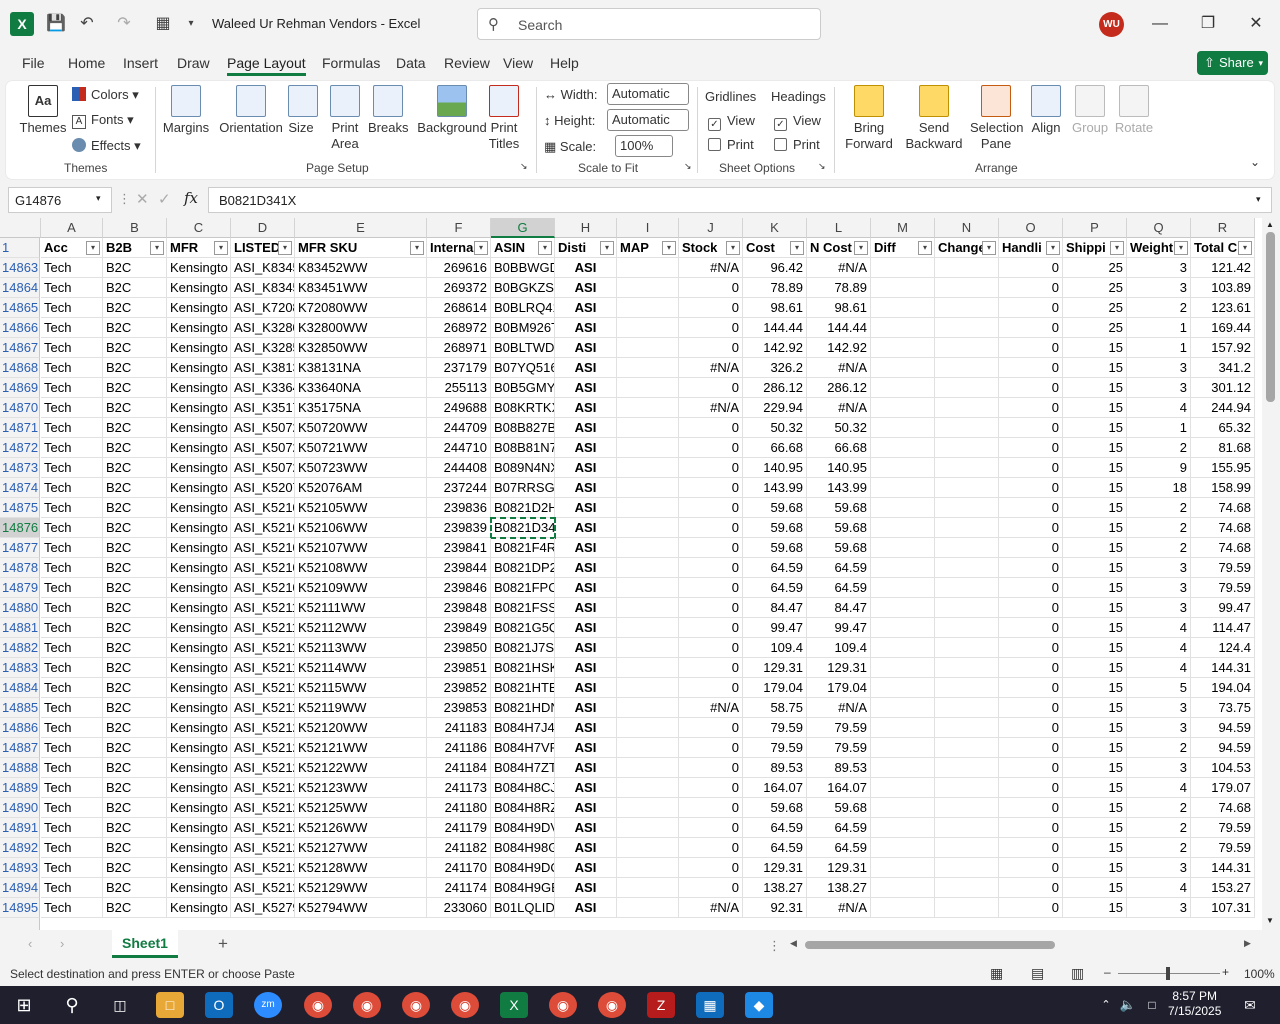 The height and width of the screenshot is (1024, 1280). Describe the element at coordinates (20, 408) in the screenshot. I see `row-header: 14870` at that location.